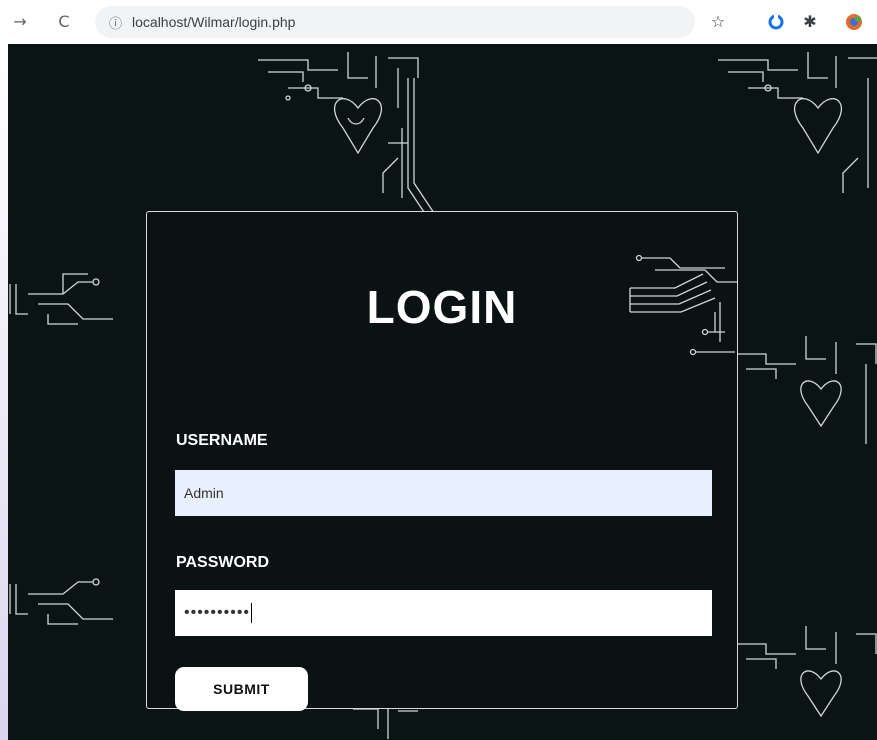  Describe the element at coordinates (20, 22) in the screenshot. I see `back-arrow-icon: →` at that location.